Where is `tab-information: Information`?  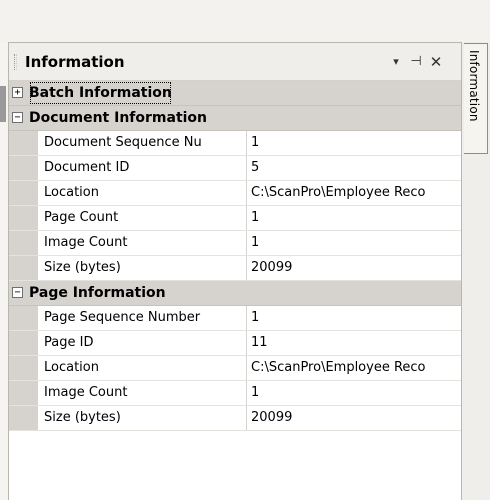 tab-information: Information is located at coordinates (476, 98).